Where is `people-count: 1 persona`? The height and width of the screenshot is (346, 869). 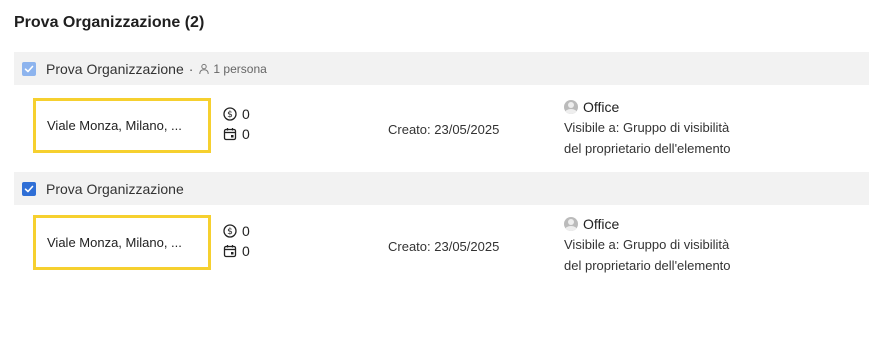 people-count: 1 persona is located at coordinates (232, 68).